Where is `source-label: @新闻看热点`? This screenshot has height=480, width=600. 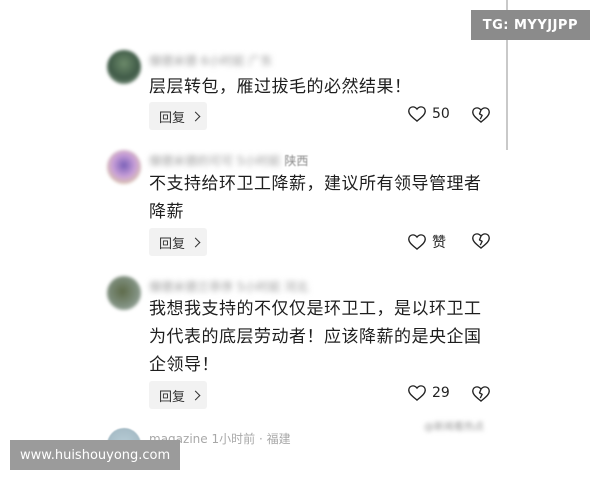
source-label: @新闻看热点 is located at coordinates (454, 427).